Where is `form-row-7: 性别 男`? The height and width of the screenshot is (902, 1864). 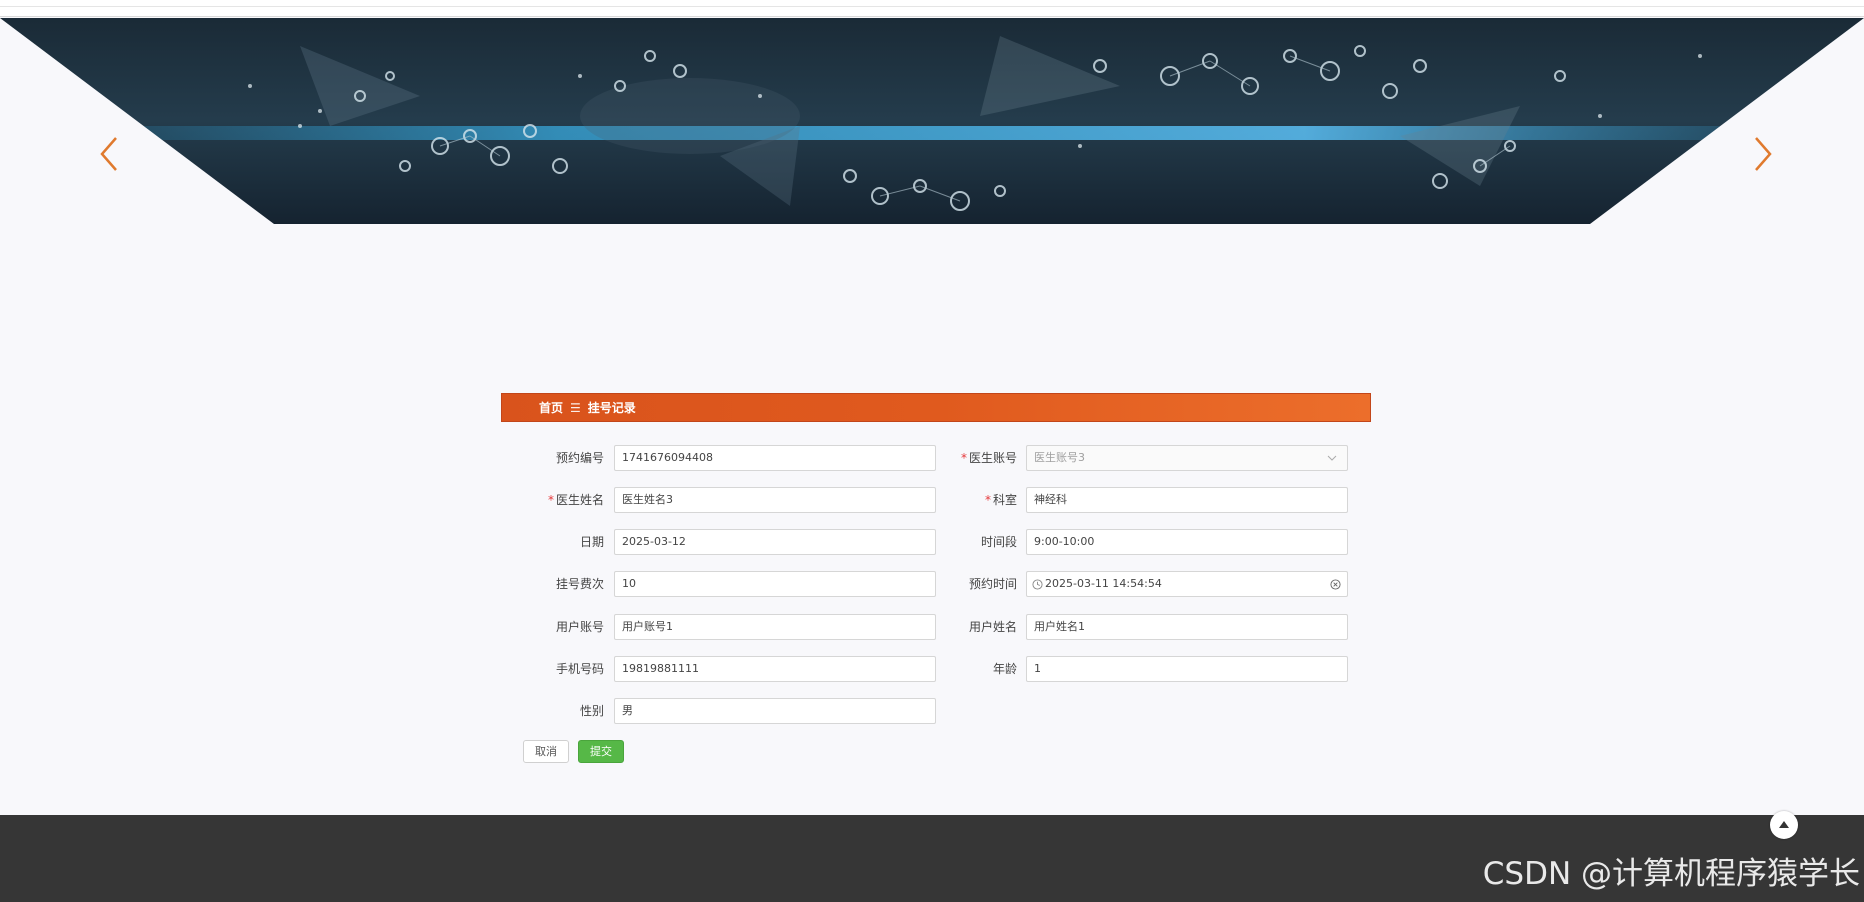
form-row-7: 性别 男 is located at coordinates (932, 711).